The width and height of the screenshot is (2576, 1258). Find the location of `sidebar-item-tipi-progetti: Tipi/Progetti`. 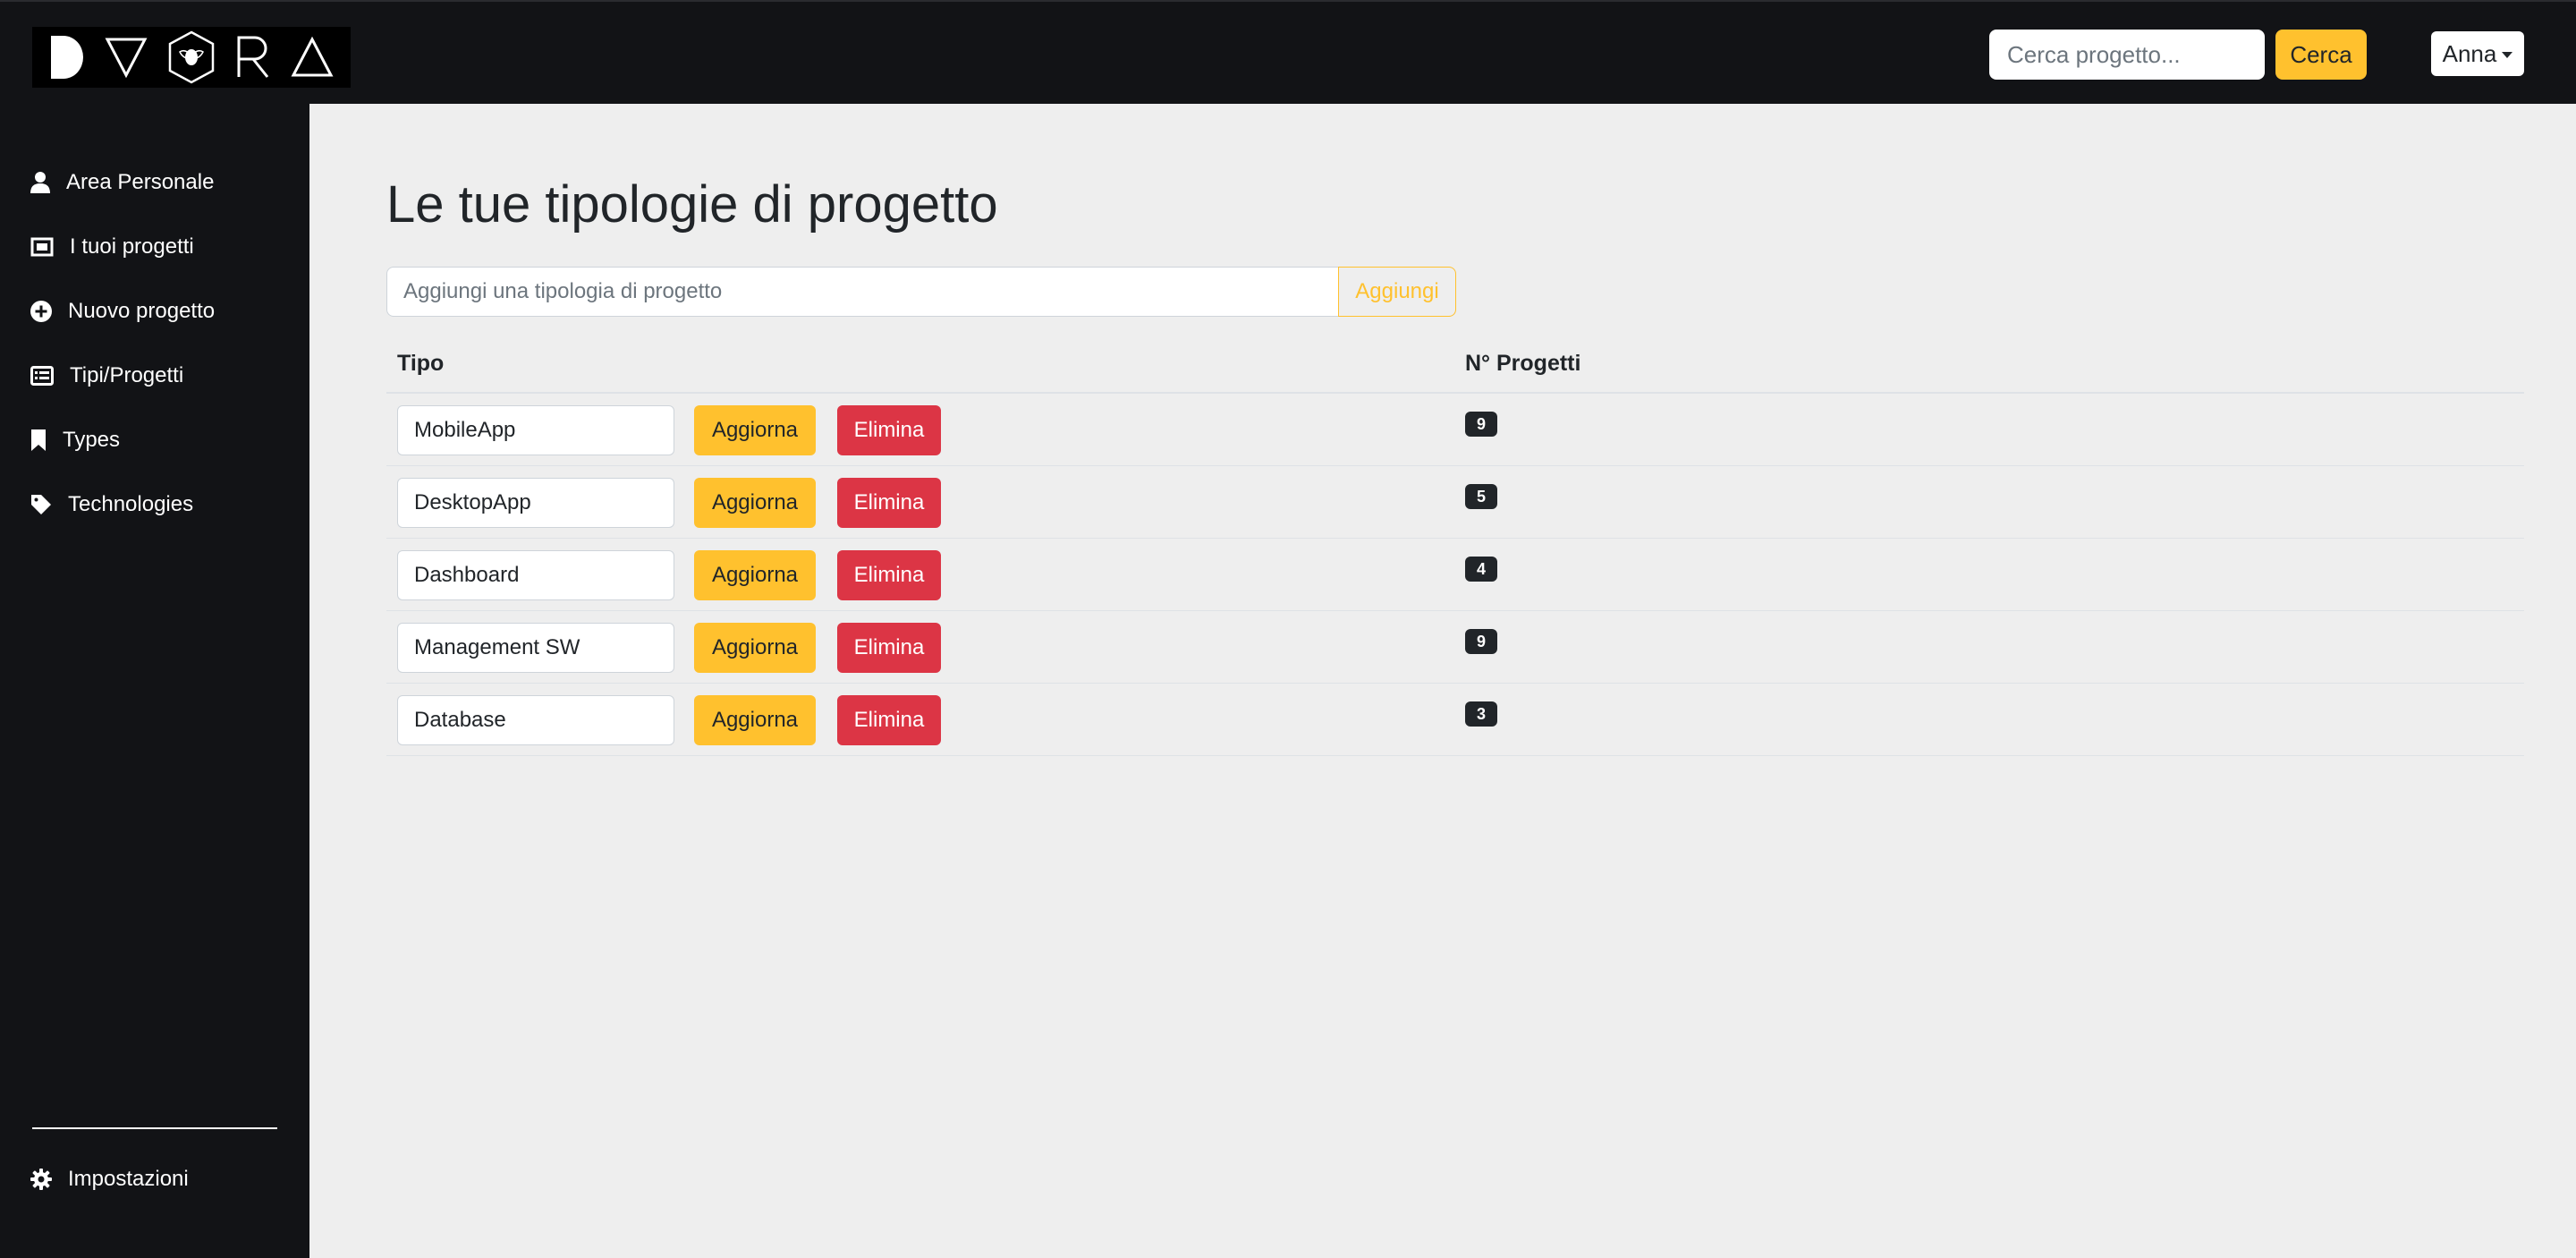

sidebar-item-tipi-progetti: Tipi/Progetti is located at coordinates (106, 376).